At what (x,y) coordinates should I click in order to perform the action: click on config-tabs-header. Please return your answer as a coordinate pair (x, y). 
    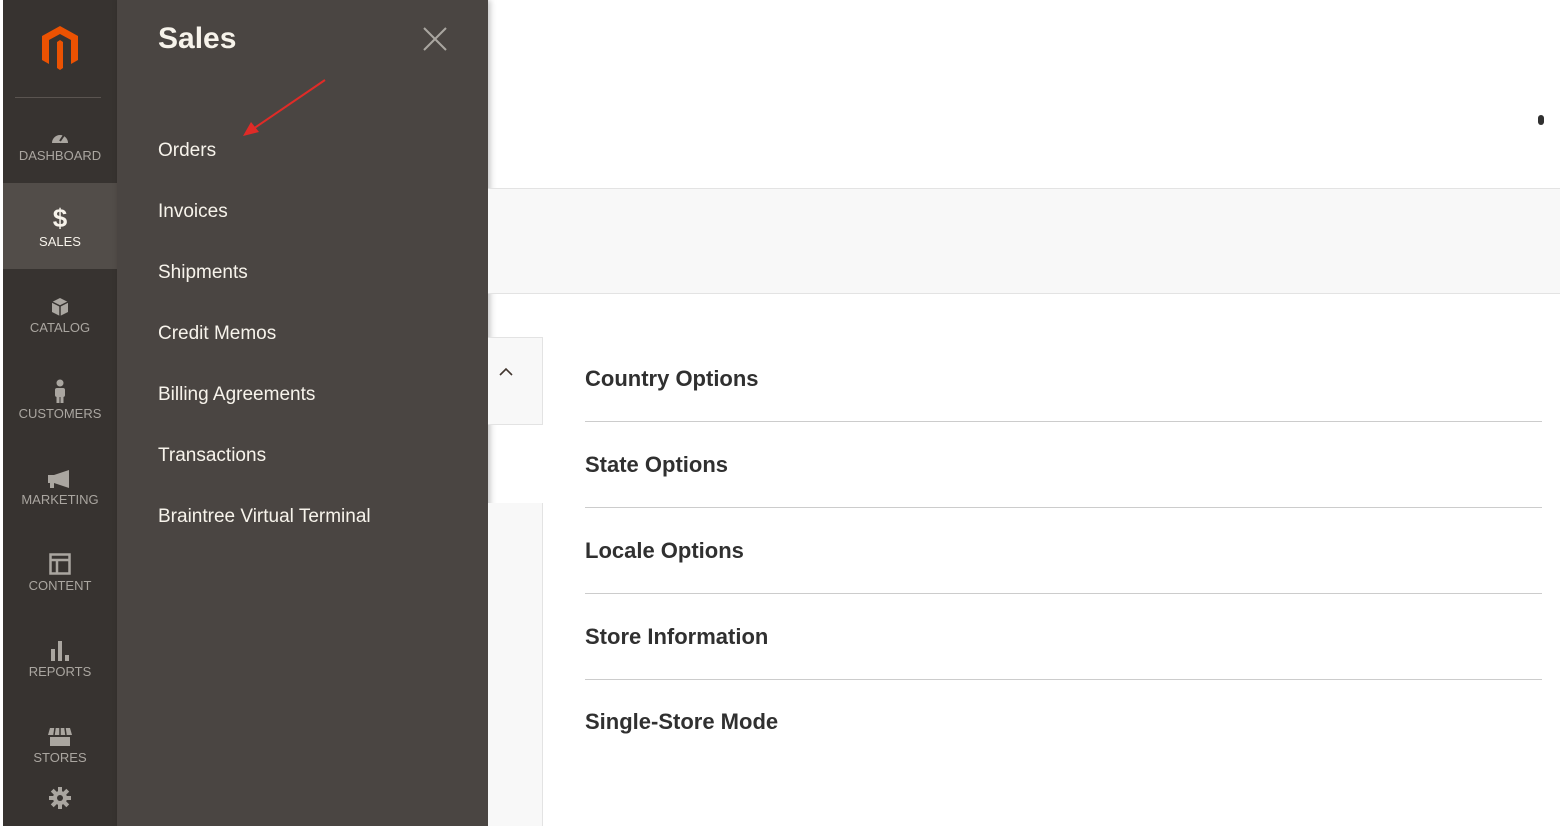
    Looking at the image, I should click on (515, 381).